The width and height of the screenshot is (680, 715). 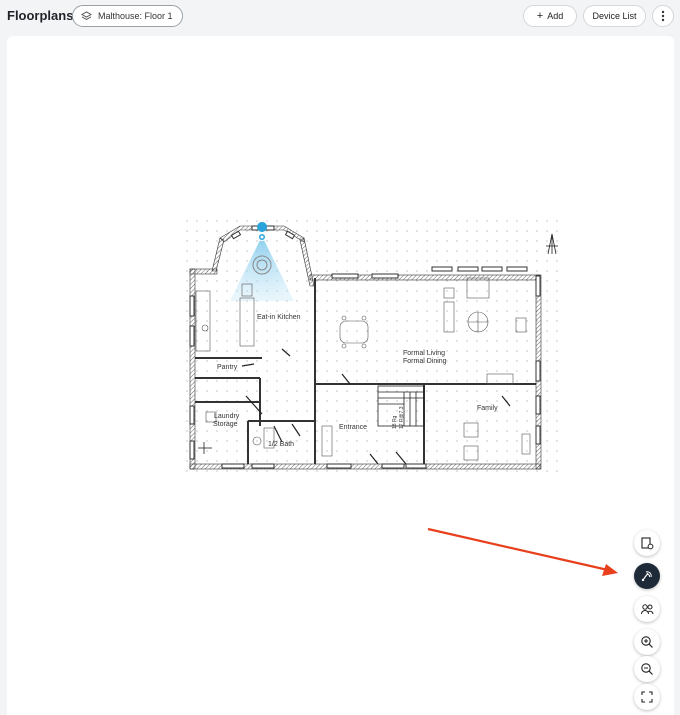 I want to click on fit-screen-button, so click(x=647, y=697).